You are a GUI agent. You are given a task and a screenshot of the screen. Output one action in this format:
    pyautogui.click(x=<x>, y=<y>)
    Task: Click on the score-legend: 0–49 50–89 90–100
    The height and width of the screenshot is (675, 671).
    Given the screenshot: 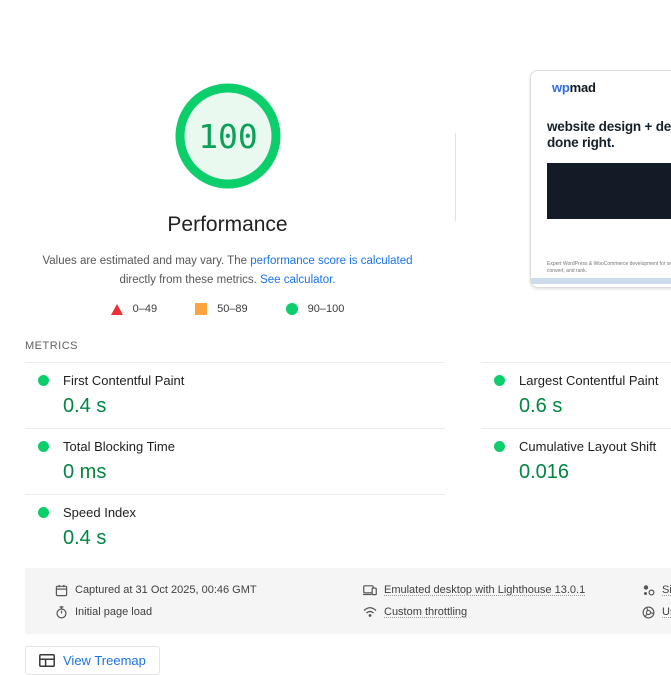 What is the action you would take?
    pyautogui.click(x=227, y=309)
    